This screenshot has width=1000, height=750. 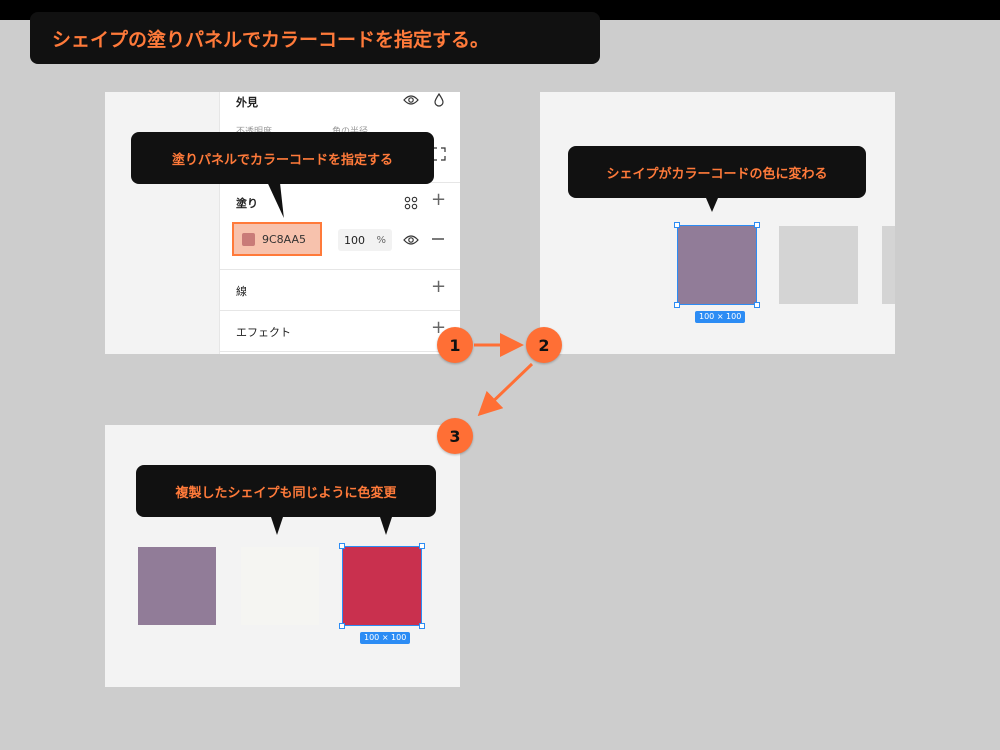 I want to click on fill-opacity-value: 100, so click(x=354, y=240).